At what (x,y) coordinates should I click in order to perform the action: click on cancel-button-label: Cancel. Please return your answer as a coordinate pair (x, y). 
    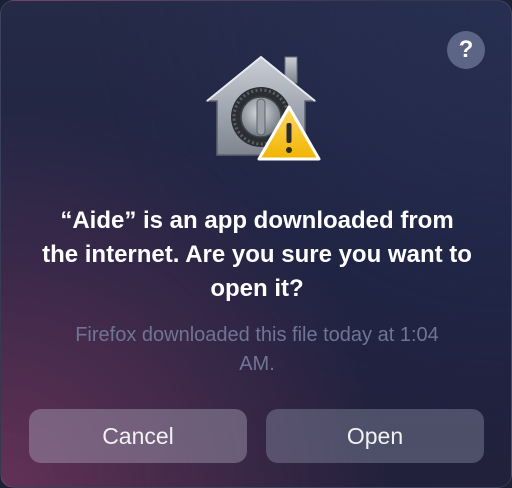
    Looking at the image, I should click on (138, 435).